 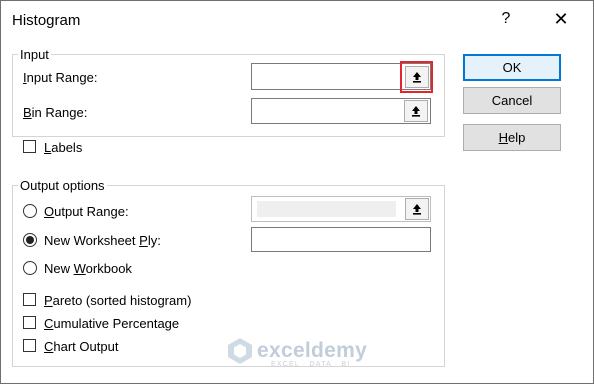 I want to click on output-range-label: Output Range:, so click(x=86, y=211).